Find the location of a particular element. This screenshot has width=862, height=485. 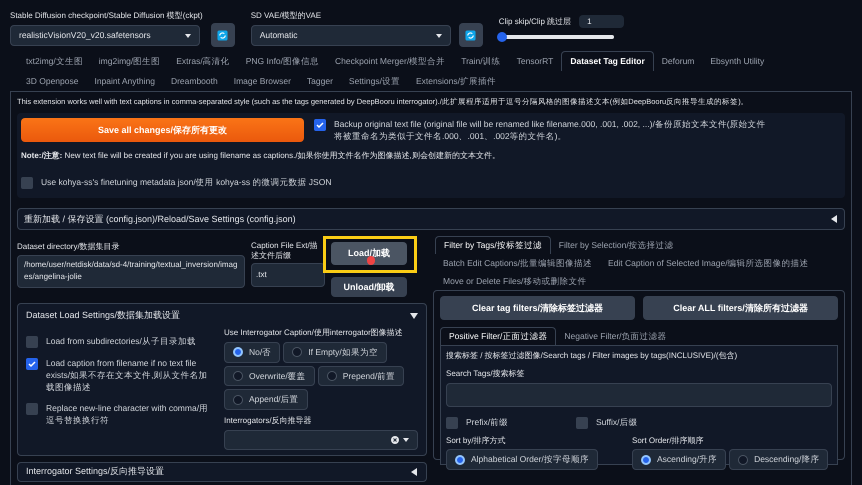

field-label: Dataset directory/数据集目录 is located at coordinates (69, 247).